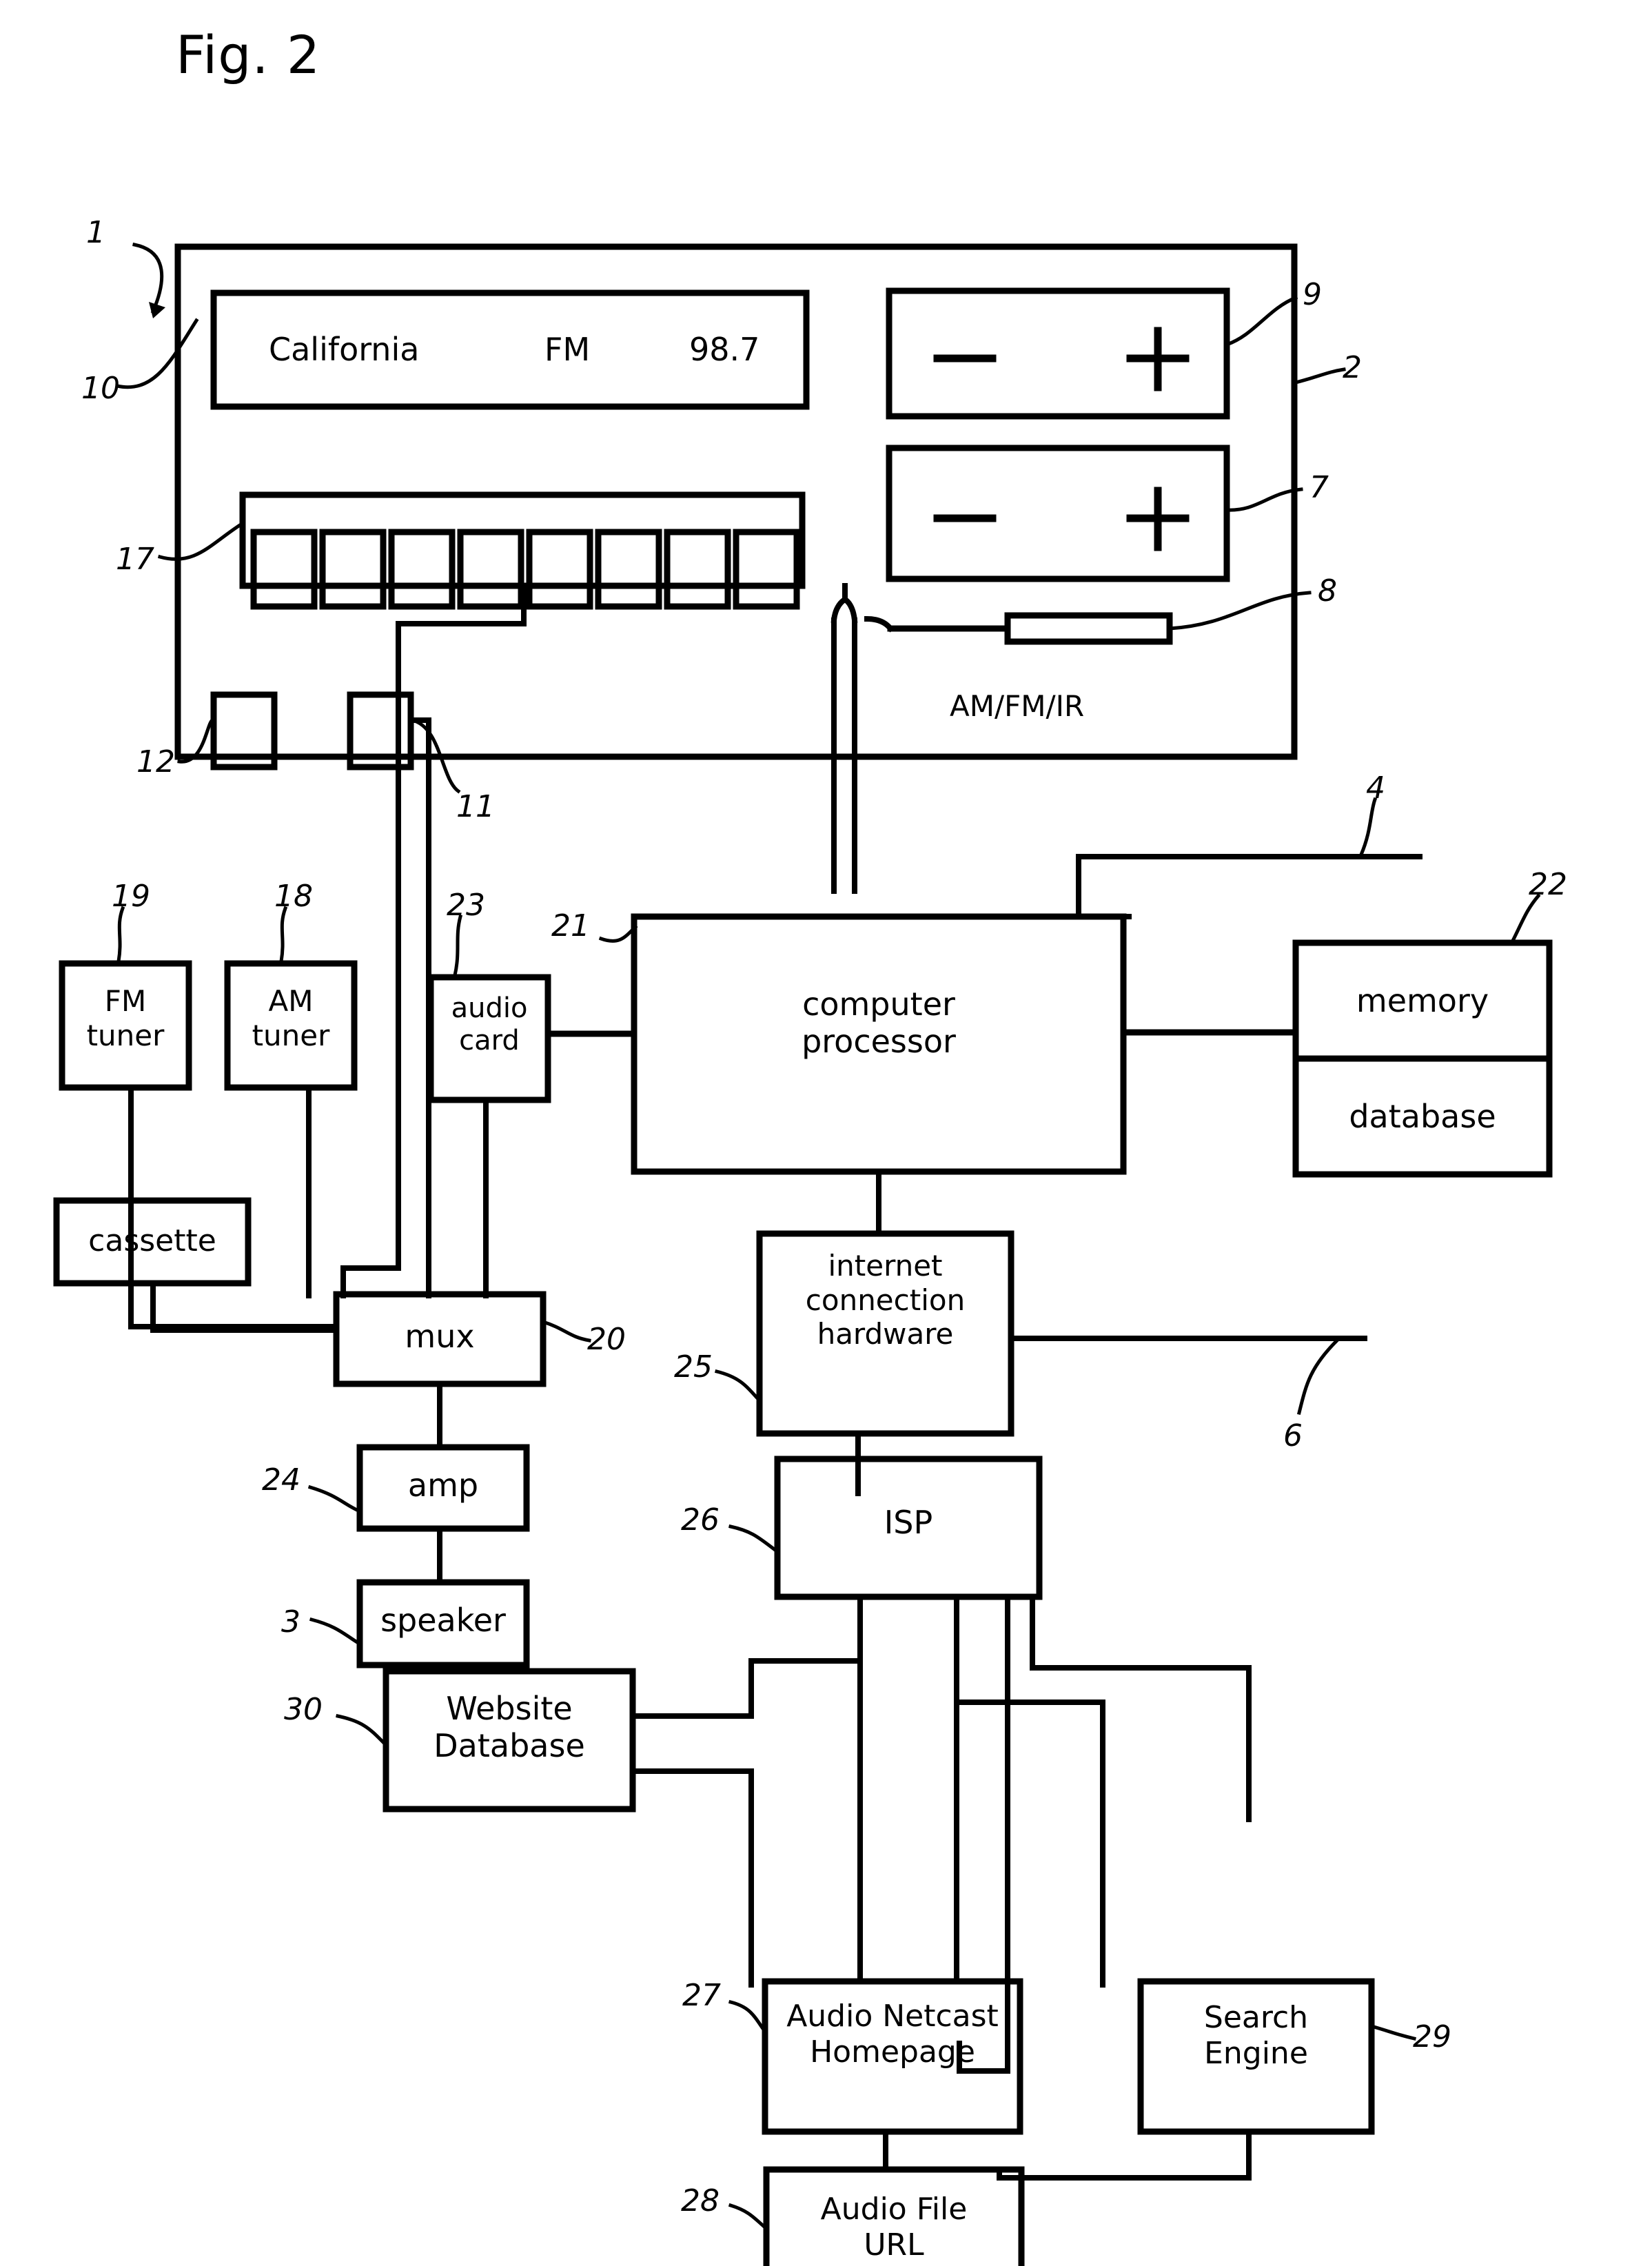 The image size is (1652, 2266). What do you see at coordinates (1089, 628) in the screenshot?
I see `mode-switch` at bounding box center [1089, 628].